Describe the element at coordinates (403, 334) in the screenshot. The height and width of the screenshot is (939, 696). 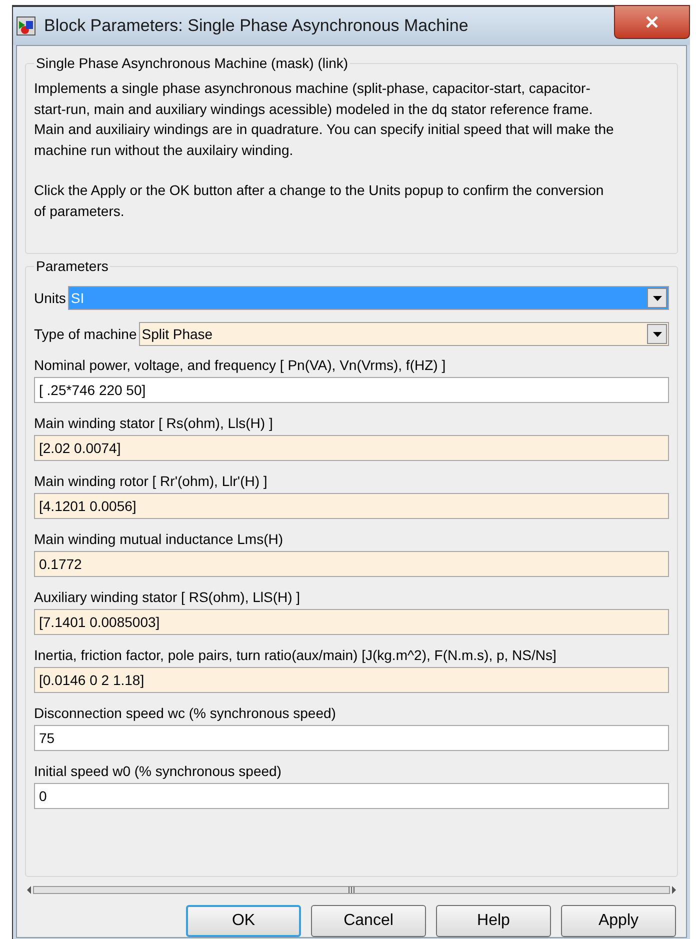
I see `dropdown: Split Phase` at that location.